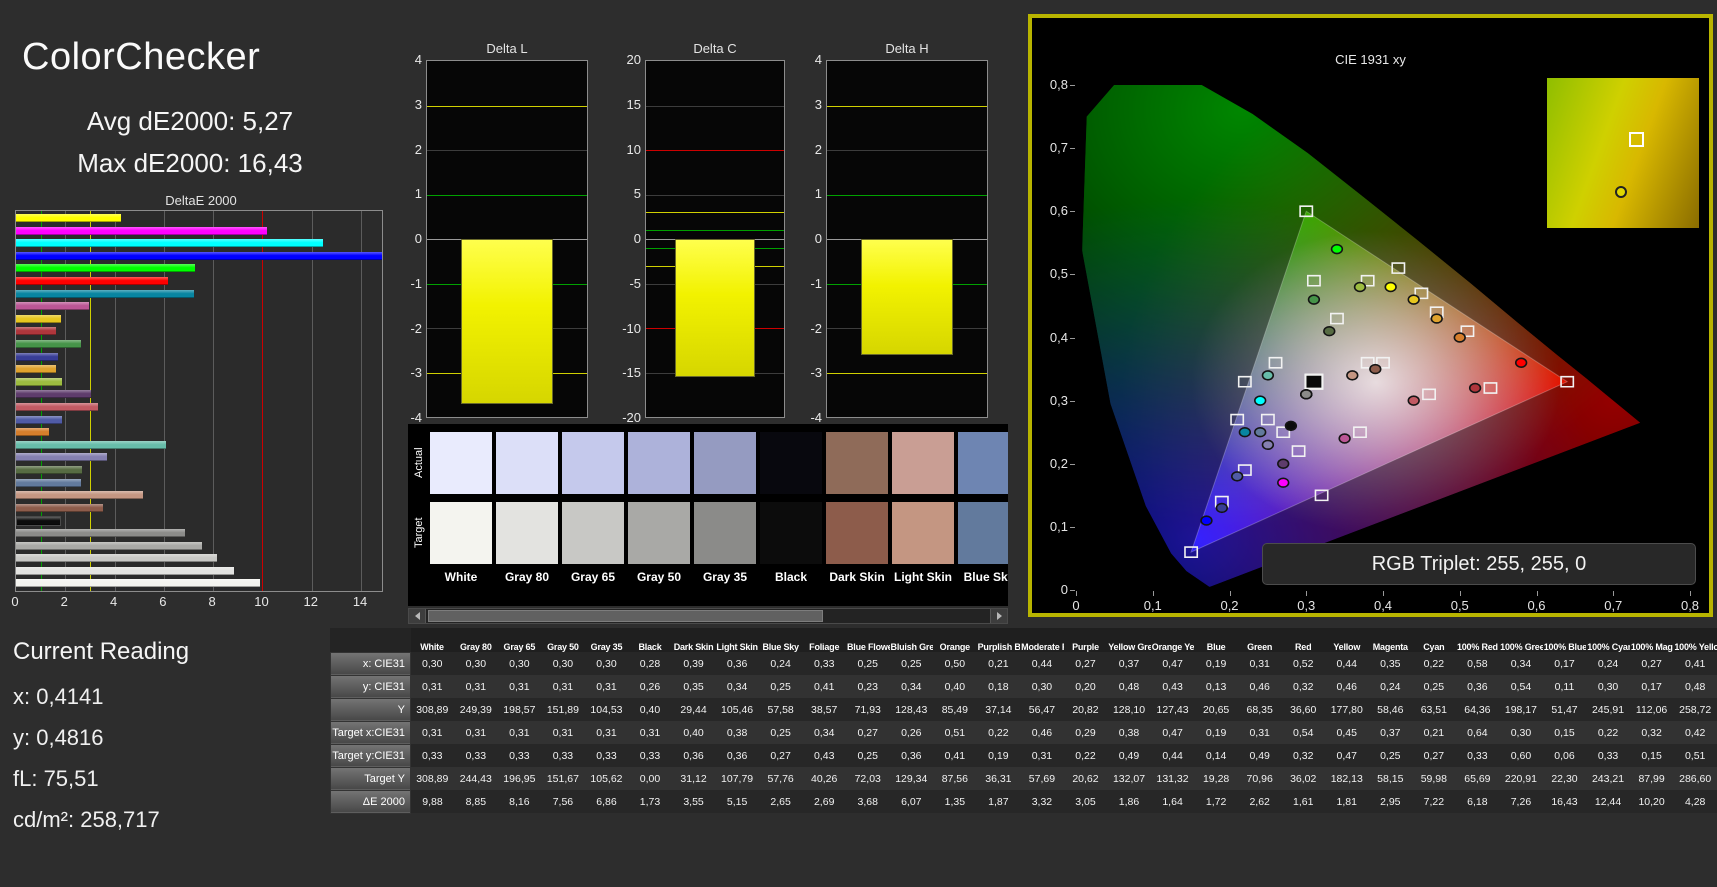  I want to click on table-cell: 6,07, so click(911, 801).